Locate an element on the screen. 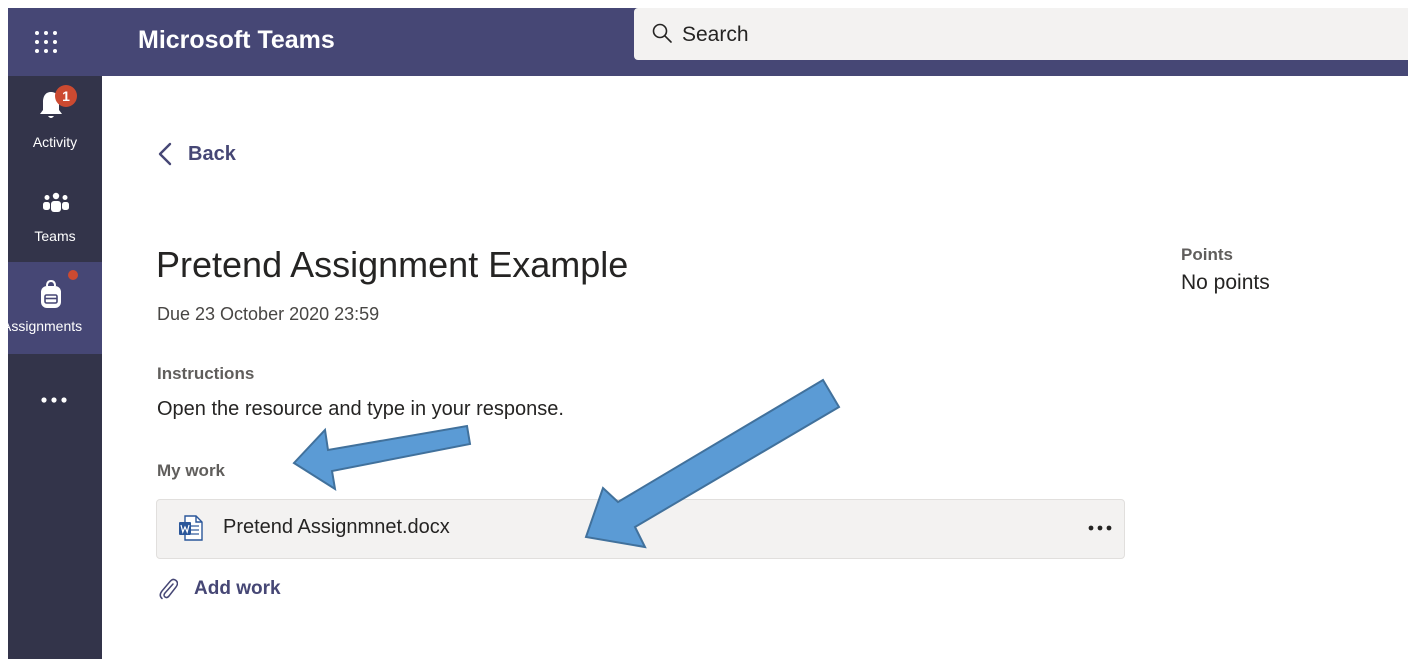 This screenshot has width=1408, height=659. assignments-notification-dot is located at coordinates (73, 275).